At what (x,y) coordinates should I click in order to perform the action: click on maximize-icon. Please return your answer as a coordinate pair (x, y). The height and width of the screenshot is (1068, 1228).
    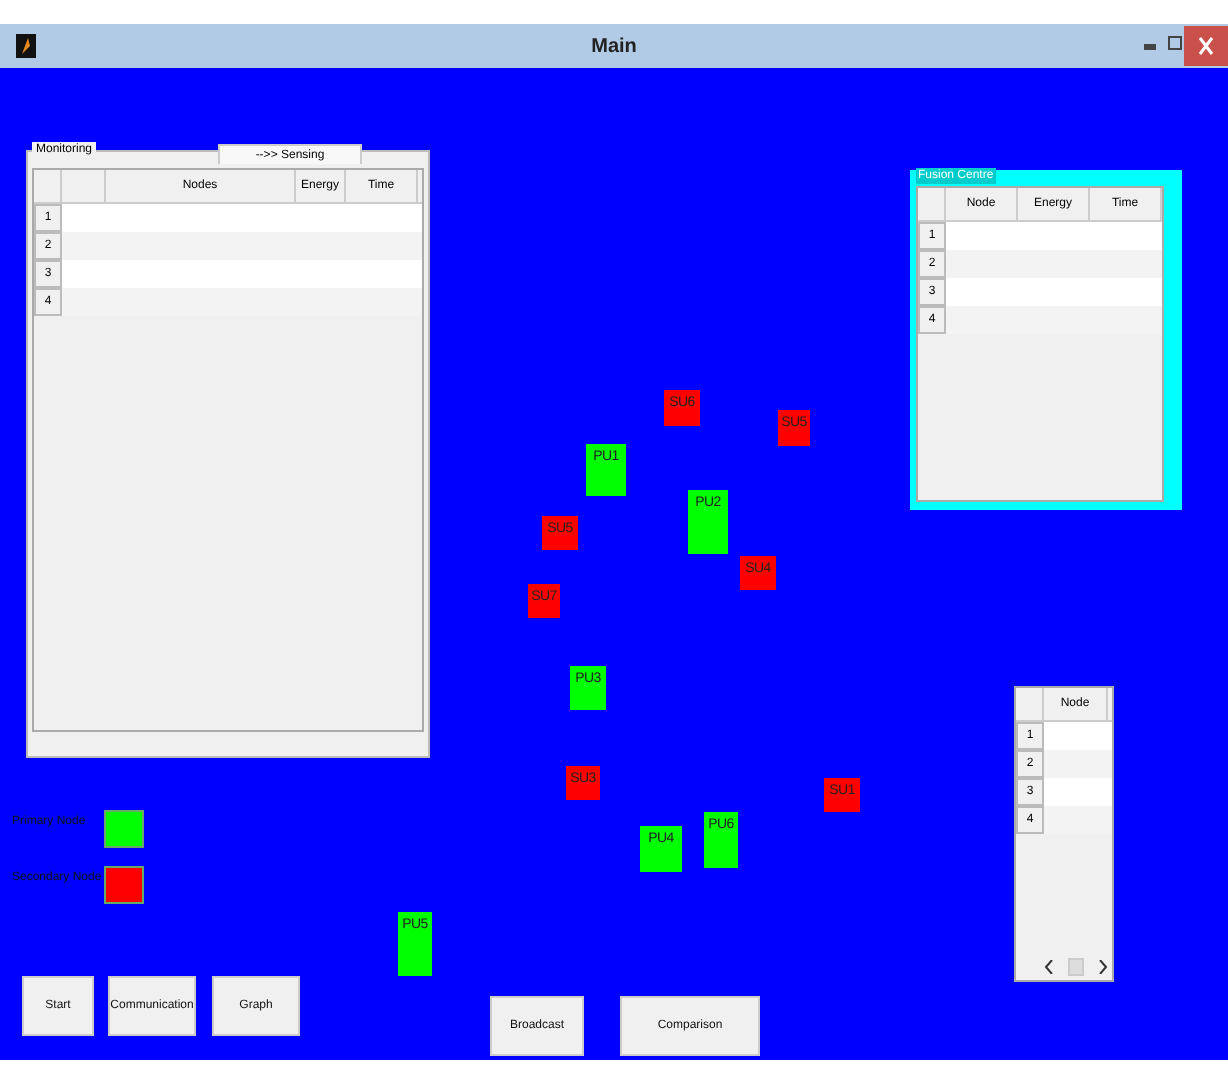
    Looking at the image, I should click on (1175, 43).